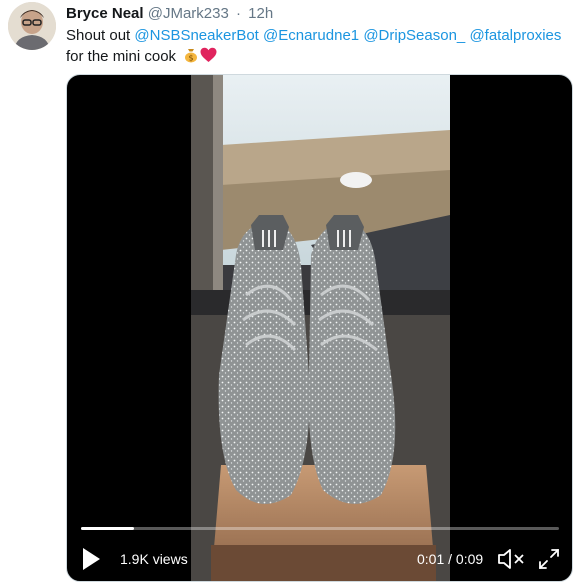 The height and width of the screenshot is (588, 579). Describe the element at coordinates (154, 559) in the screenshot. I see `view-count: 1.9K views` at that location.